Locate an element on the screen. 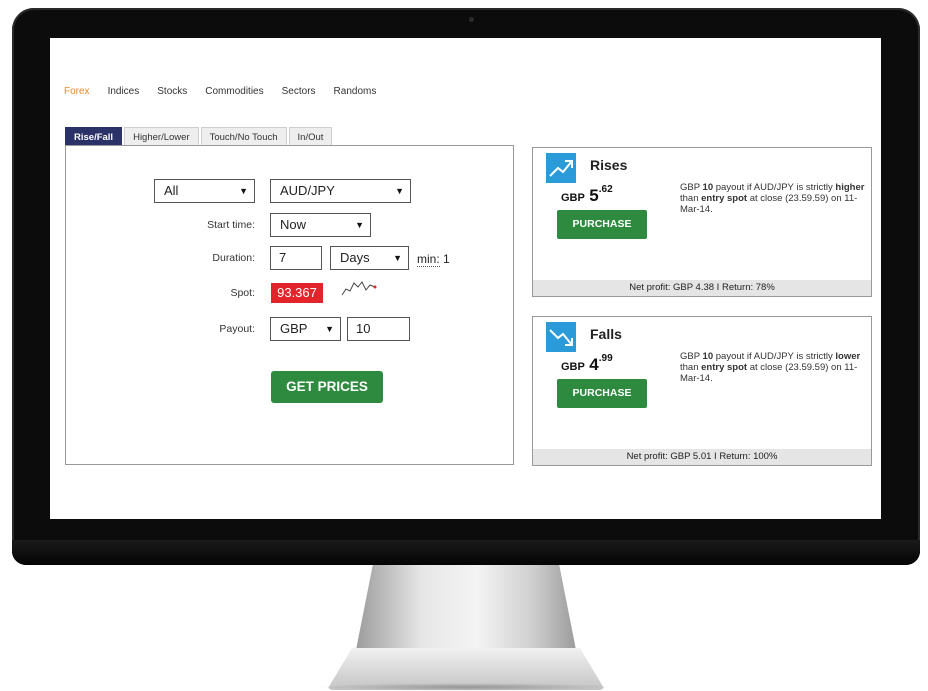  nav-item-commodities: Commodities is located at coordinates (234, 91).